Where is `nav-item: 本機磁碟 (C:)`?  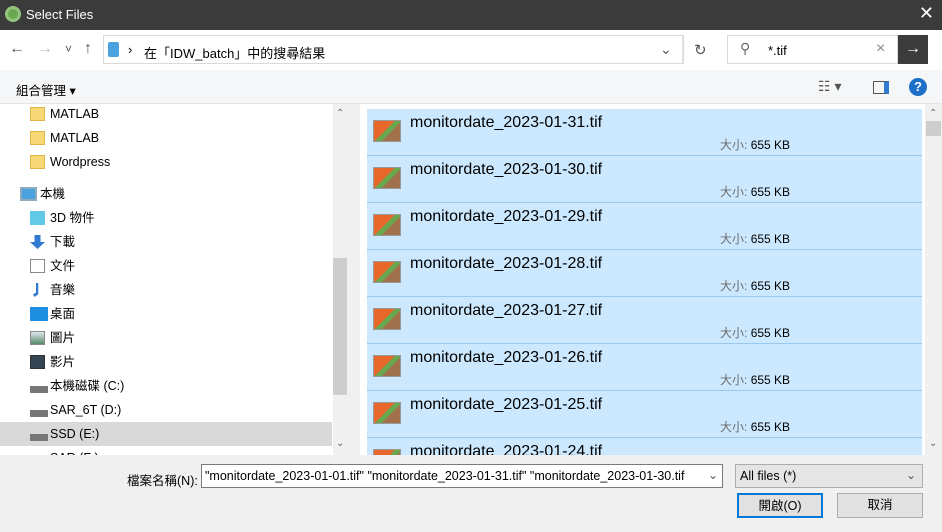 nav-item: 本機磁碟 (C:) is located at coordinates (166, 386).